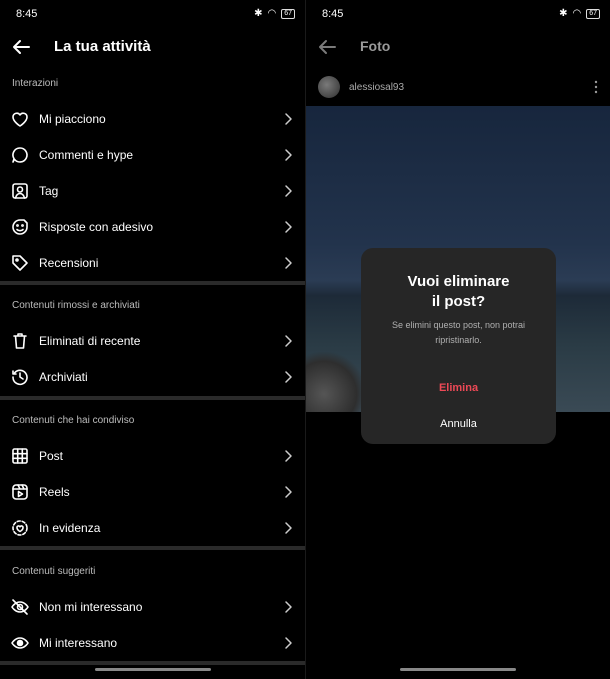 This screenshot has width=610, height=679. What do you see at coordinates (90, 341) in the screenshot?
I see `menu-item-label: Eliminati di recente` at bounding box center [90, 341].